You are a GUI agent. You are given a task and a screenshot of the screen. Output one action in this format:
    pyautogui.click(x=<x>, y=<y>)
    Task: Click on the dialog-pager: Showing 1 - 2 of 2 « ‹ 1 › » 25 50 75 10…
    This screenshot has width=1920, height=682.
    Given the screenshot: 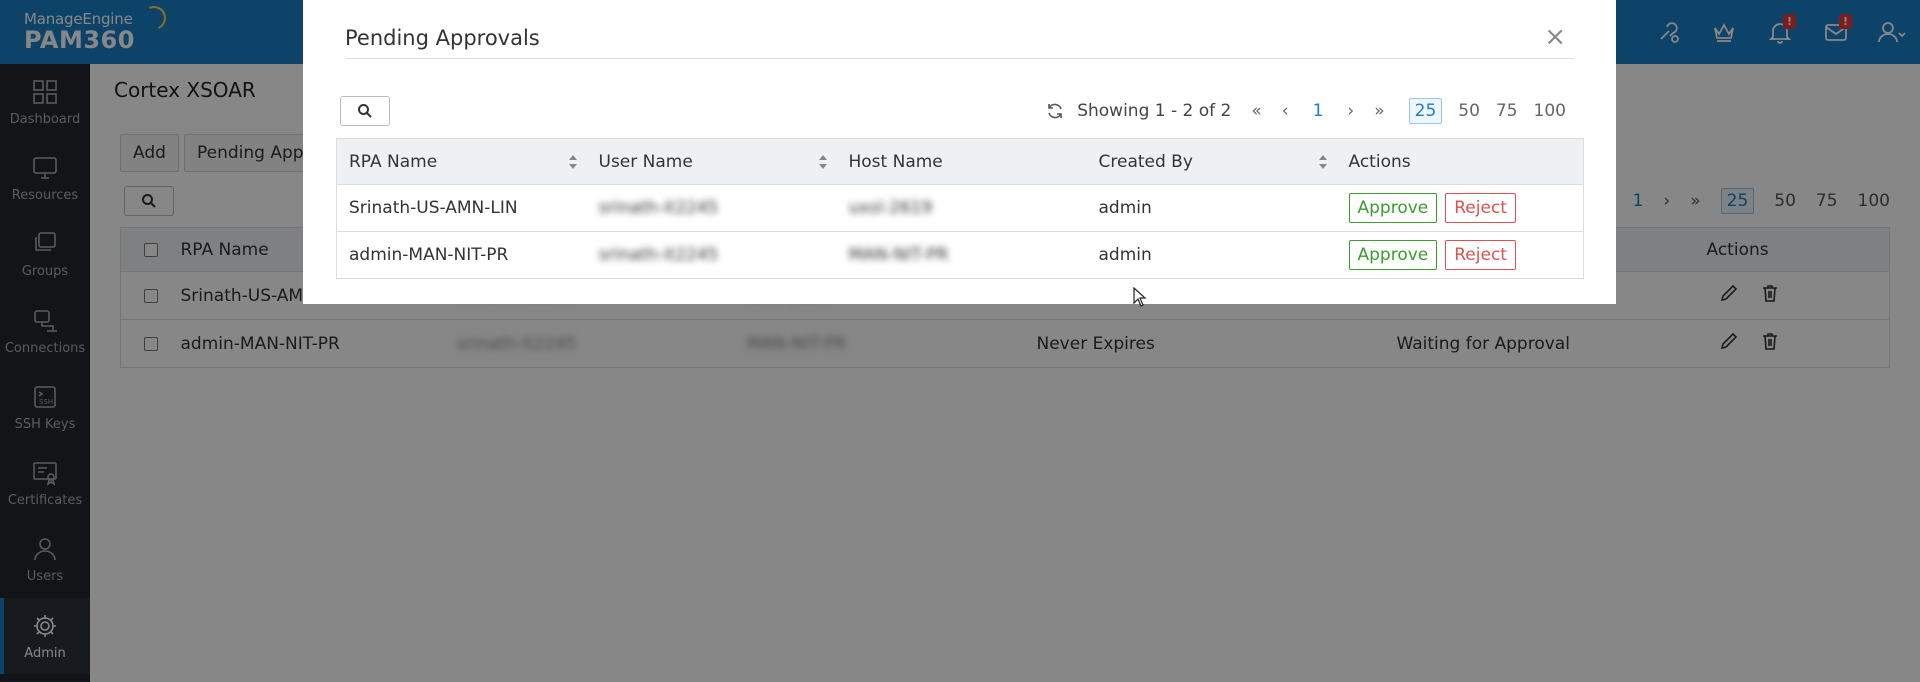 What is the action you would take?
    pyautogui.click(x=1305, y=111)
    